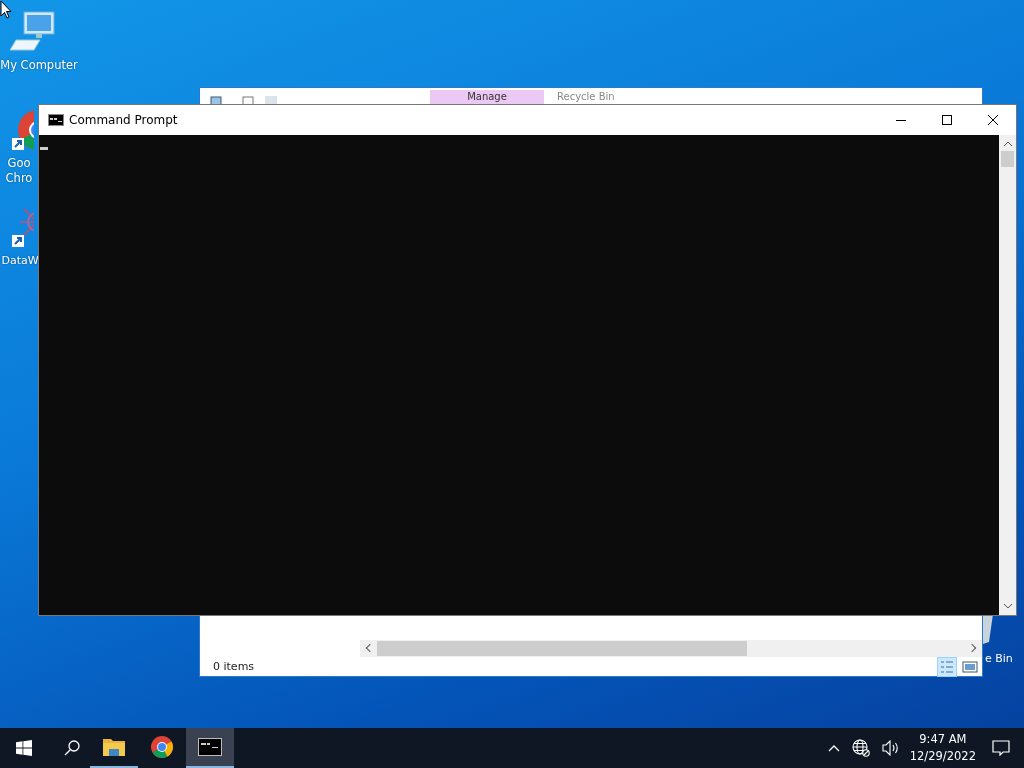 Image resolution: width=1024 pixels, height=768 pixels. What do you see at coordinates (22, 227) in the screenshot?
I see `grid-shortcut-icon` at bounding box center [22, 227].